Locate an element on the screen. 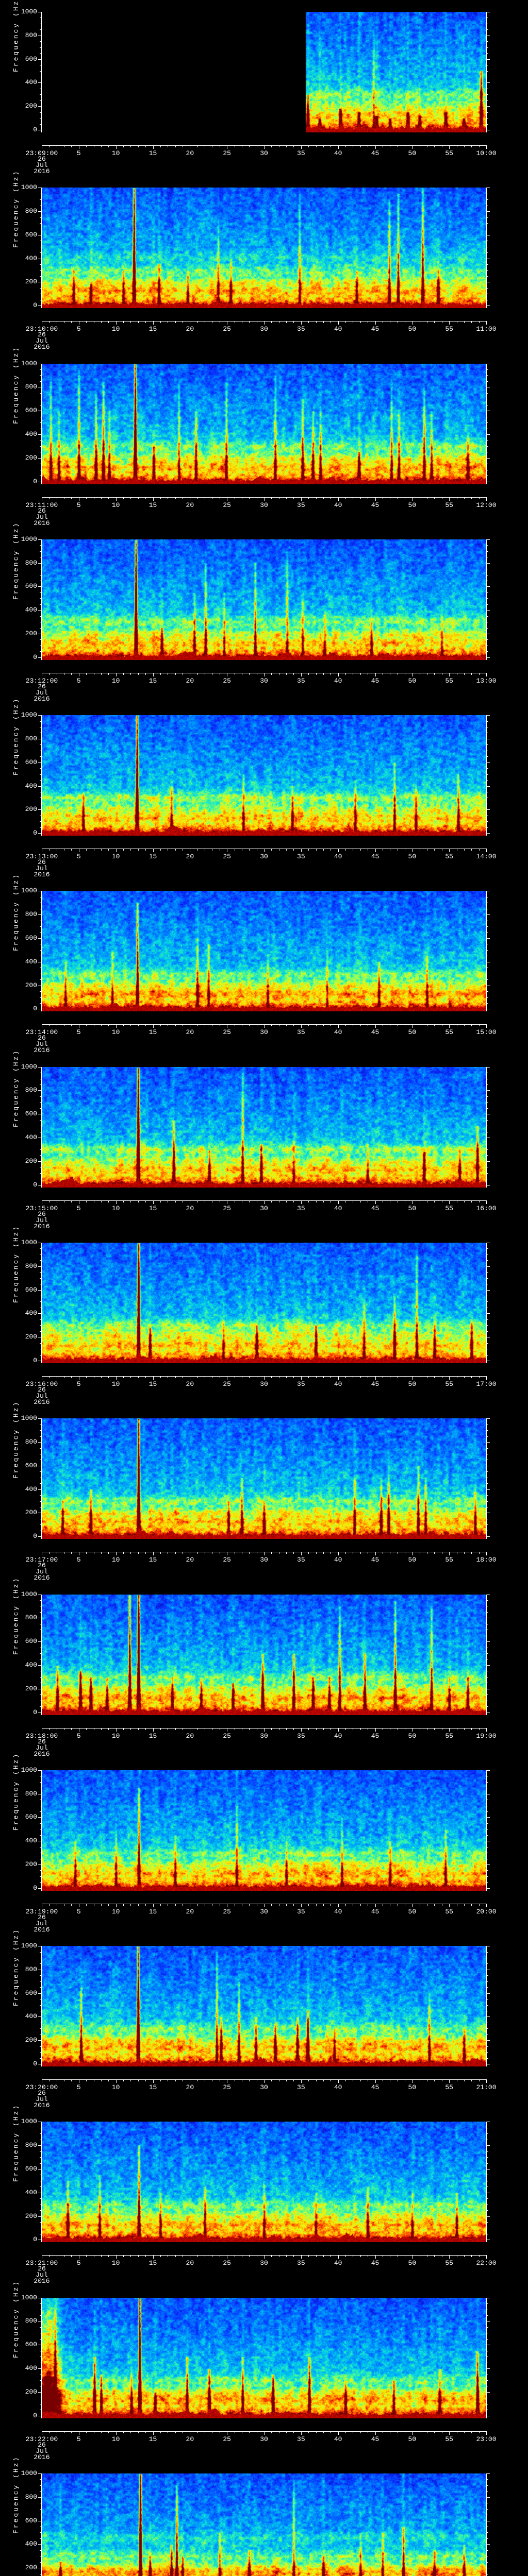 The image size is (528, 2576). time-end-label: 16:00 is located at coordinates (486, 1208).